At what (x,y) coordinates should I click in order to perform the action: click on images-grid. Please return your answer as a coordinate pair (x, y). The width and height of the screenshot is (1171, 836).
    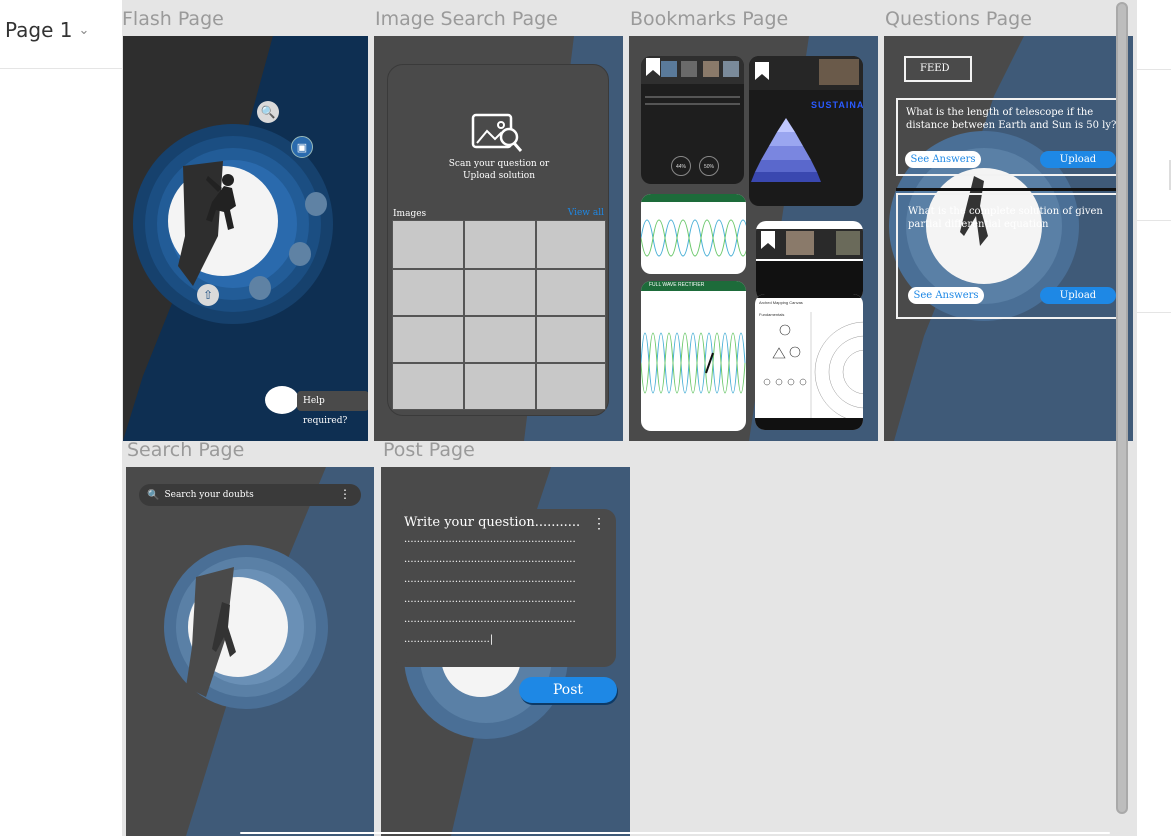
    Looking at the image, I should click on (499, 315).